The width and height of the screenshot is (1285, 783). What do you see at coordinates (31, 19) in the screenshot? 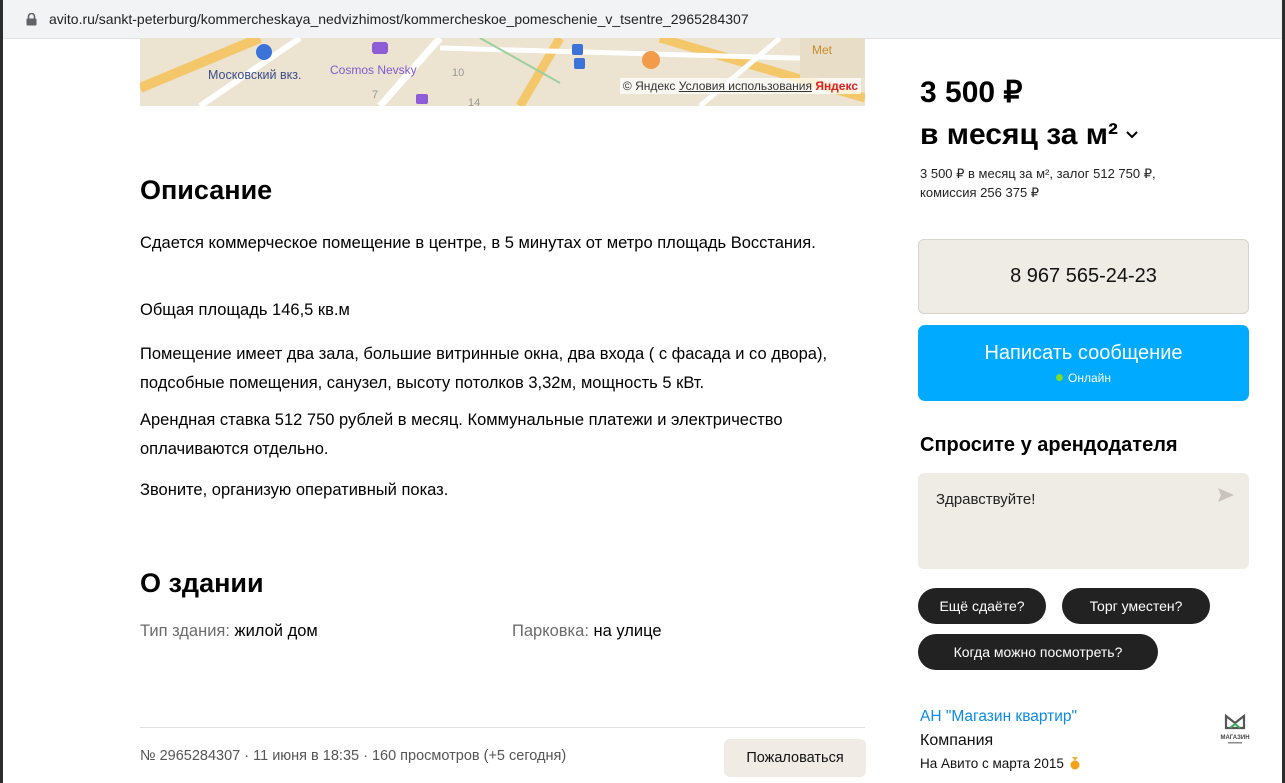
I see `lock-icon` at bounding box center [31, 19].